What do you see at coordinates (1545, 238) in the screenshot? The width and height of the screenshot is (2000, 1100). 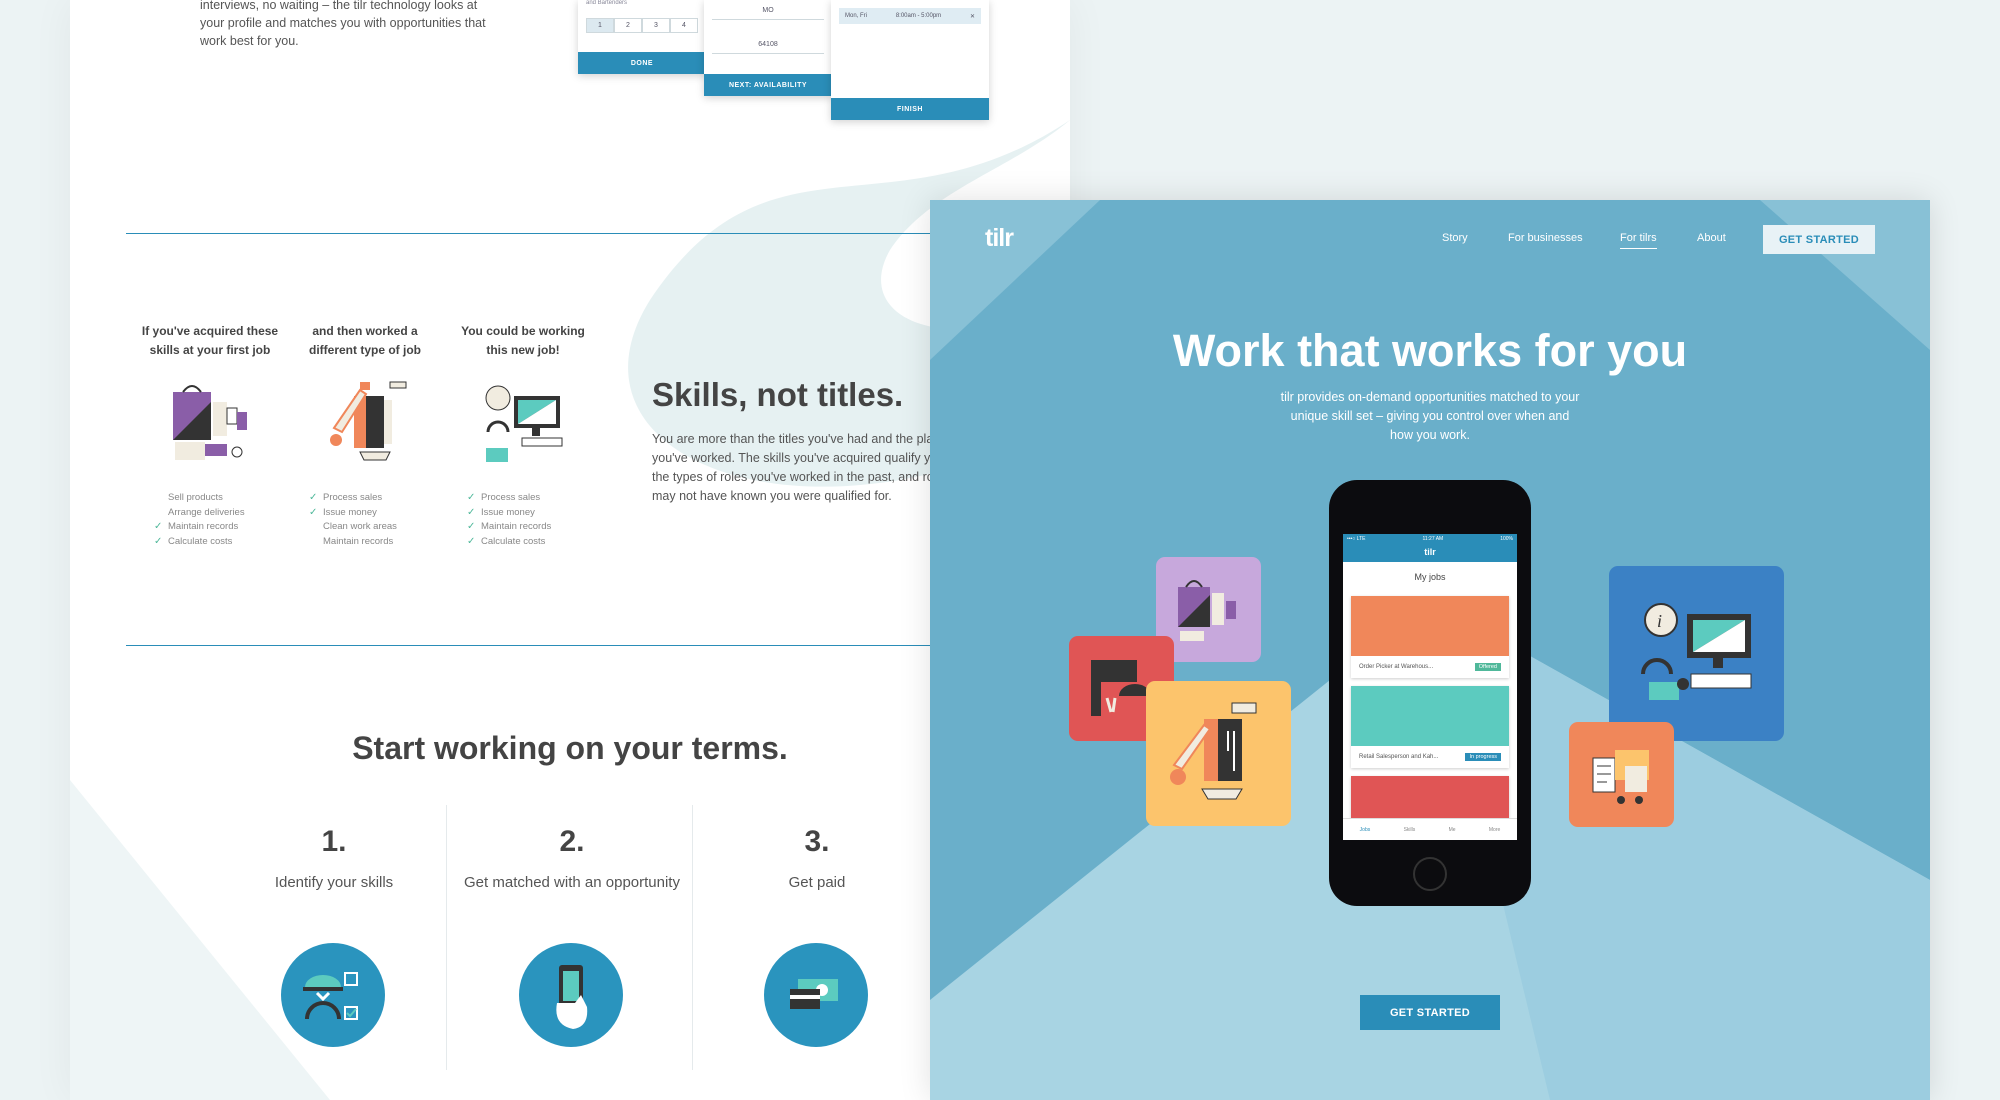 I see `nav-for-businesses: For businesses` at bounding box center [1545, 238].